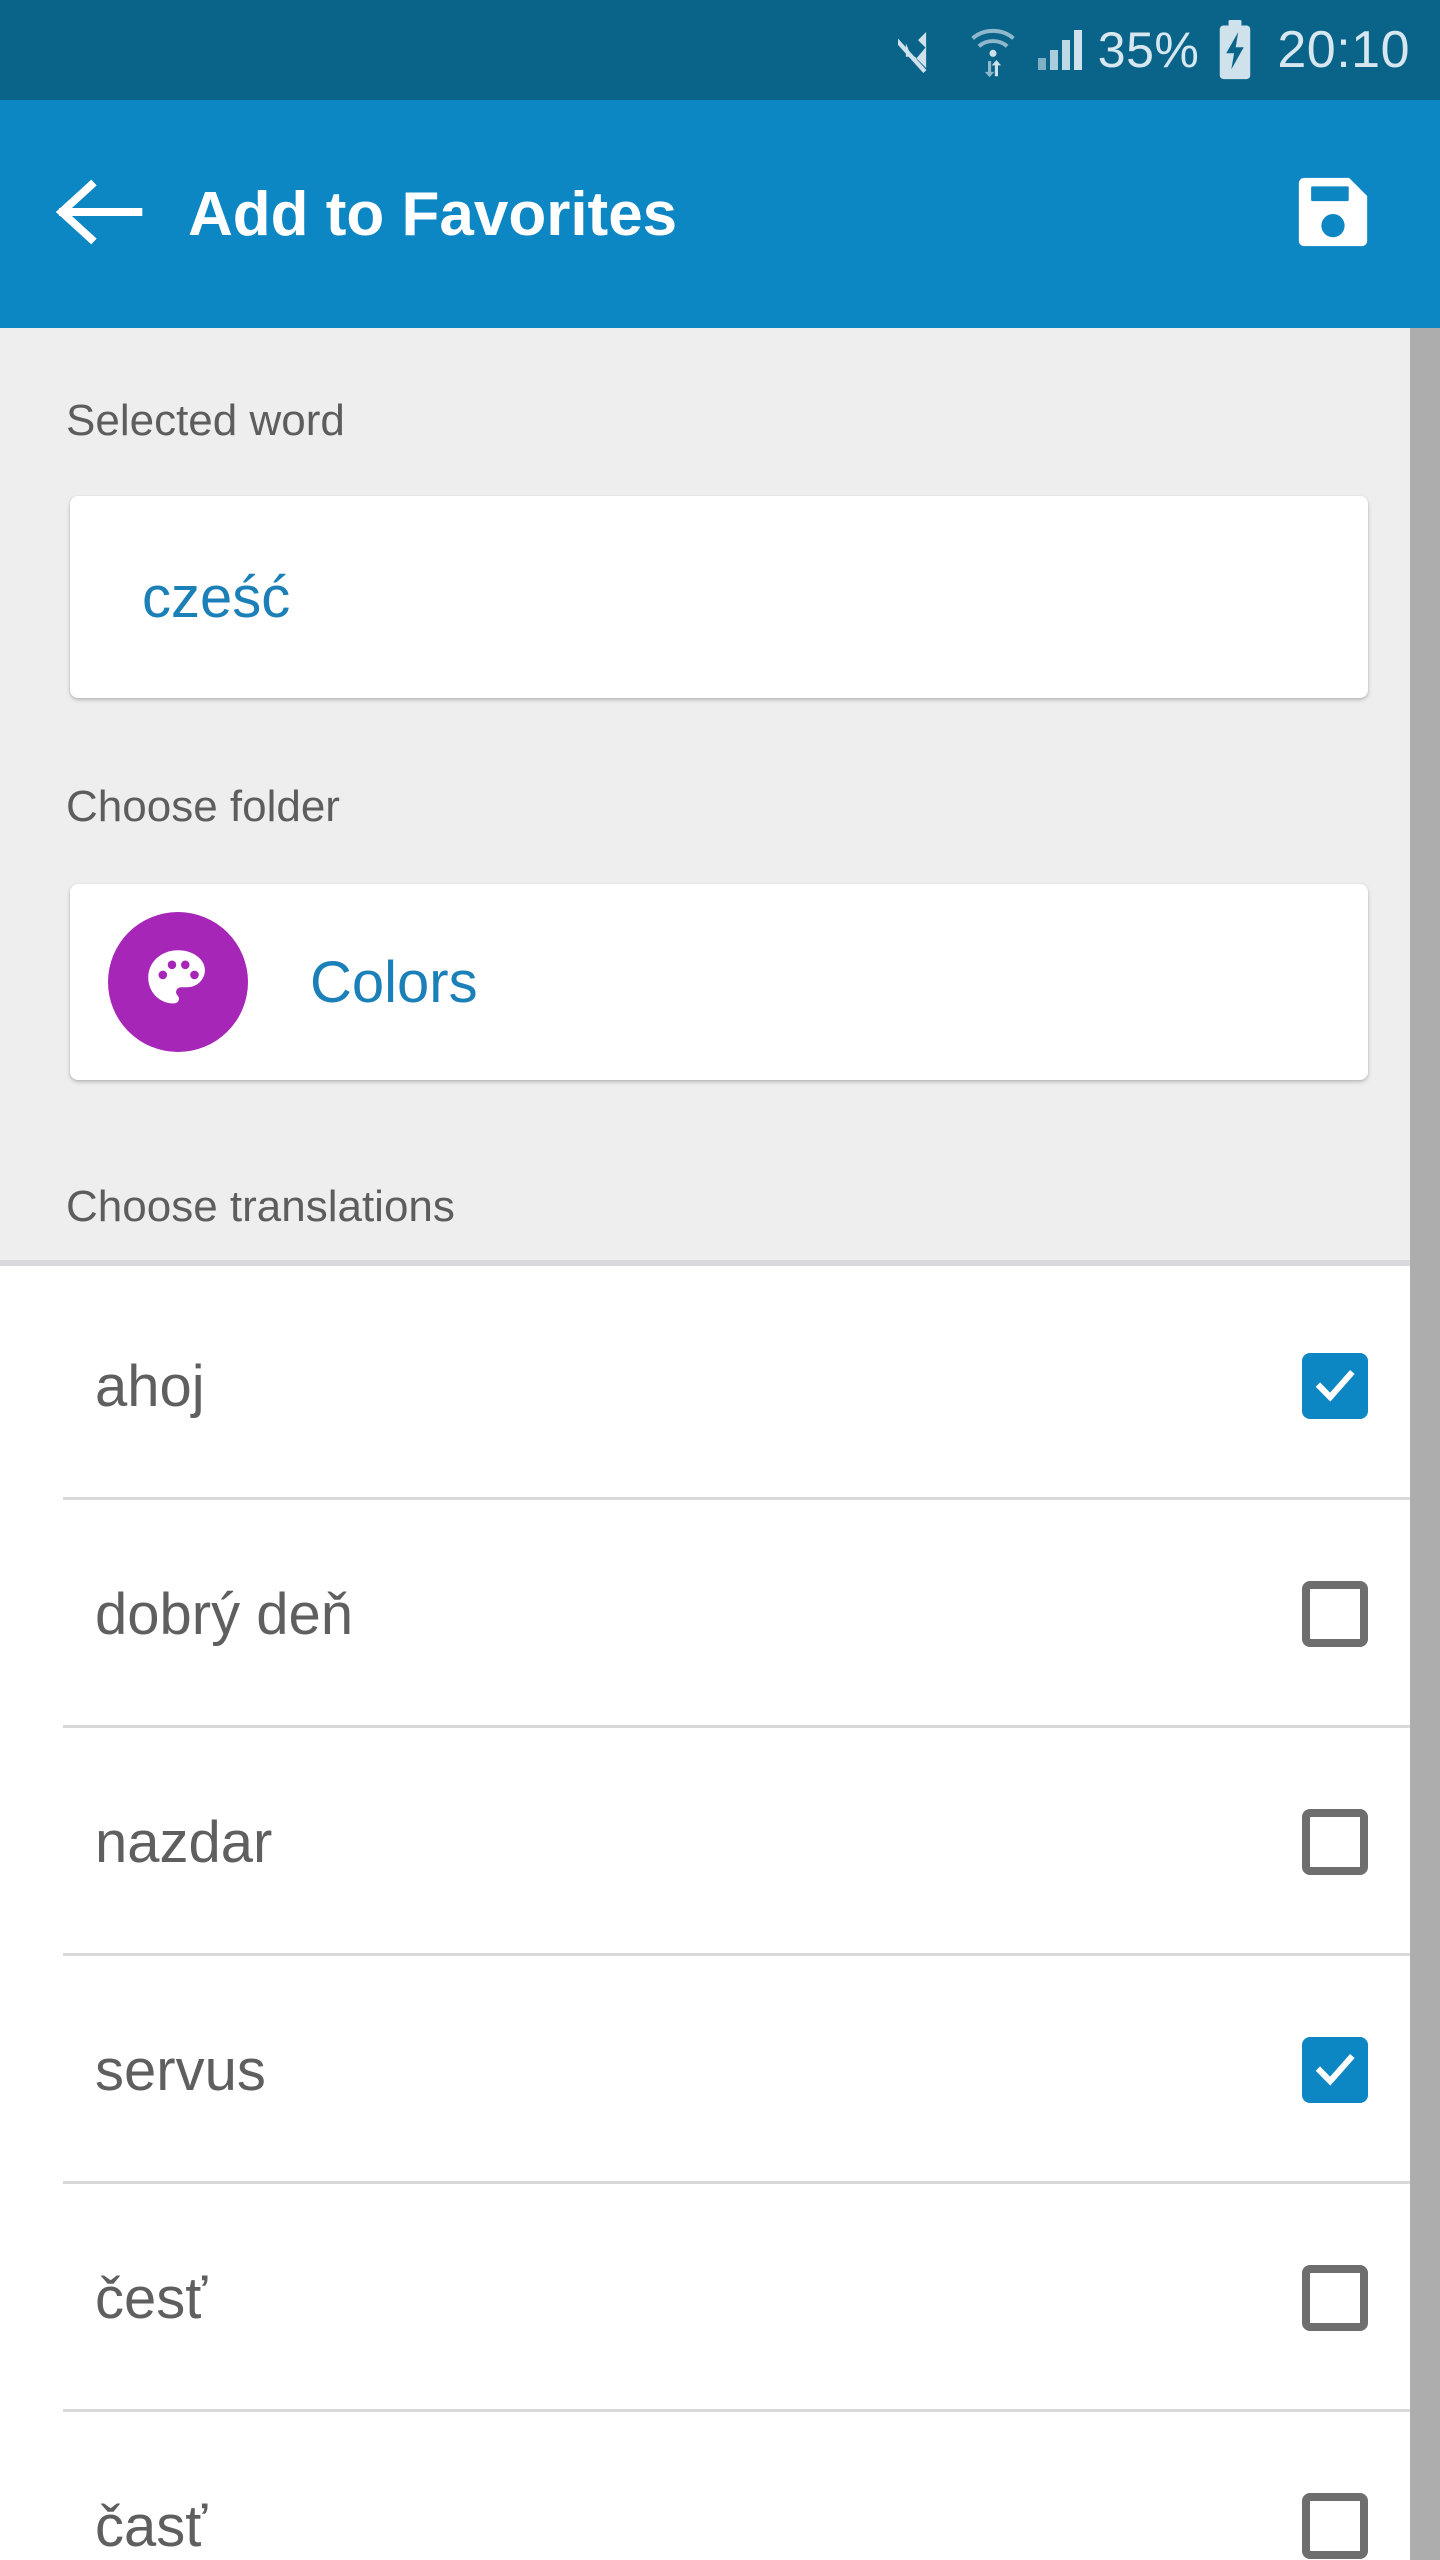  Describe the element at coordinates (720, 2298) in the screenshot. I see `table-row: česť` at that location.